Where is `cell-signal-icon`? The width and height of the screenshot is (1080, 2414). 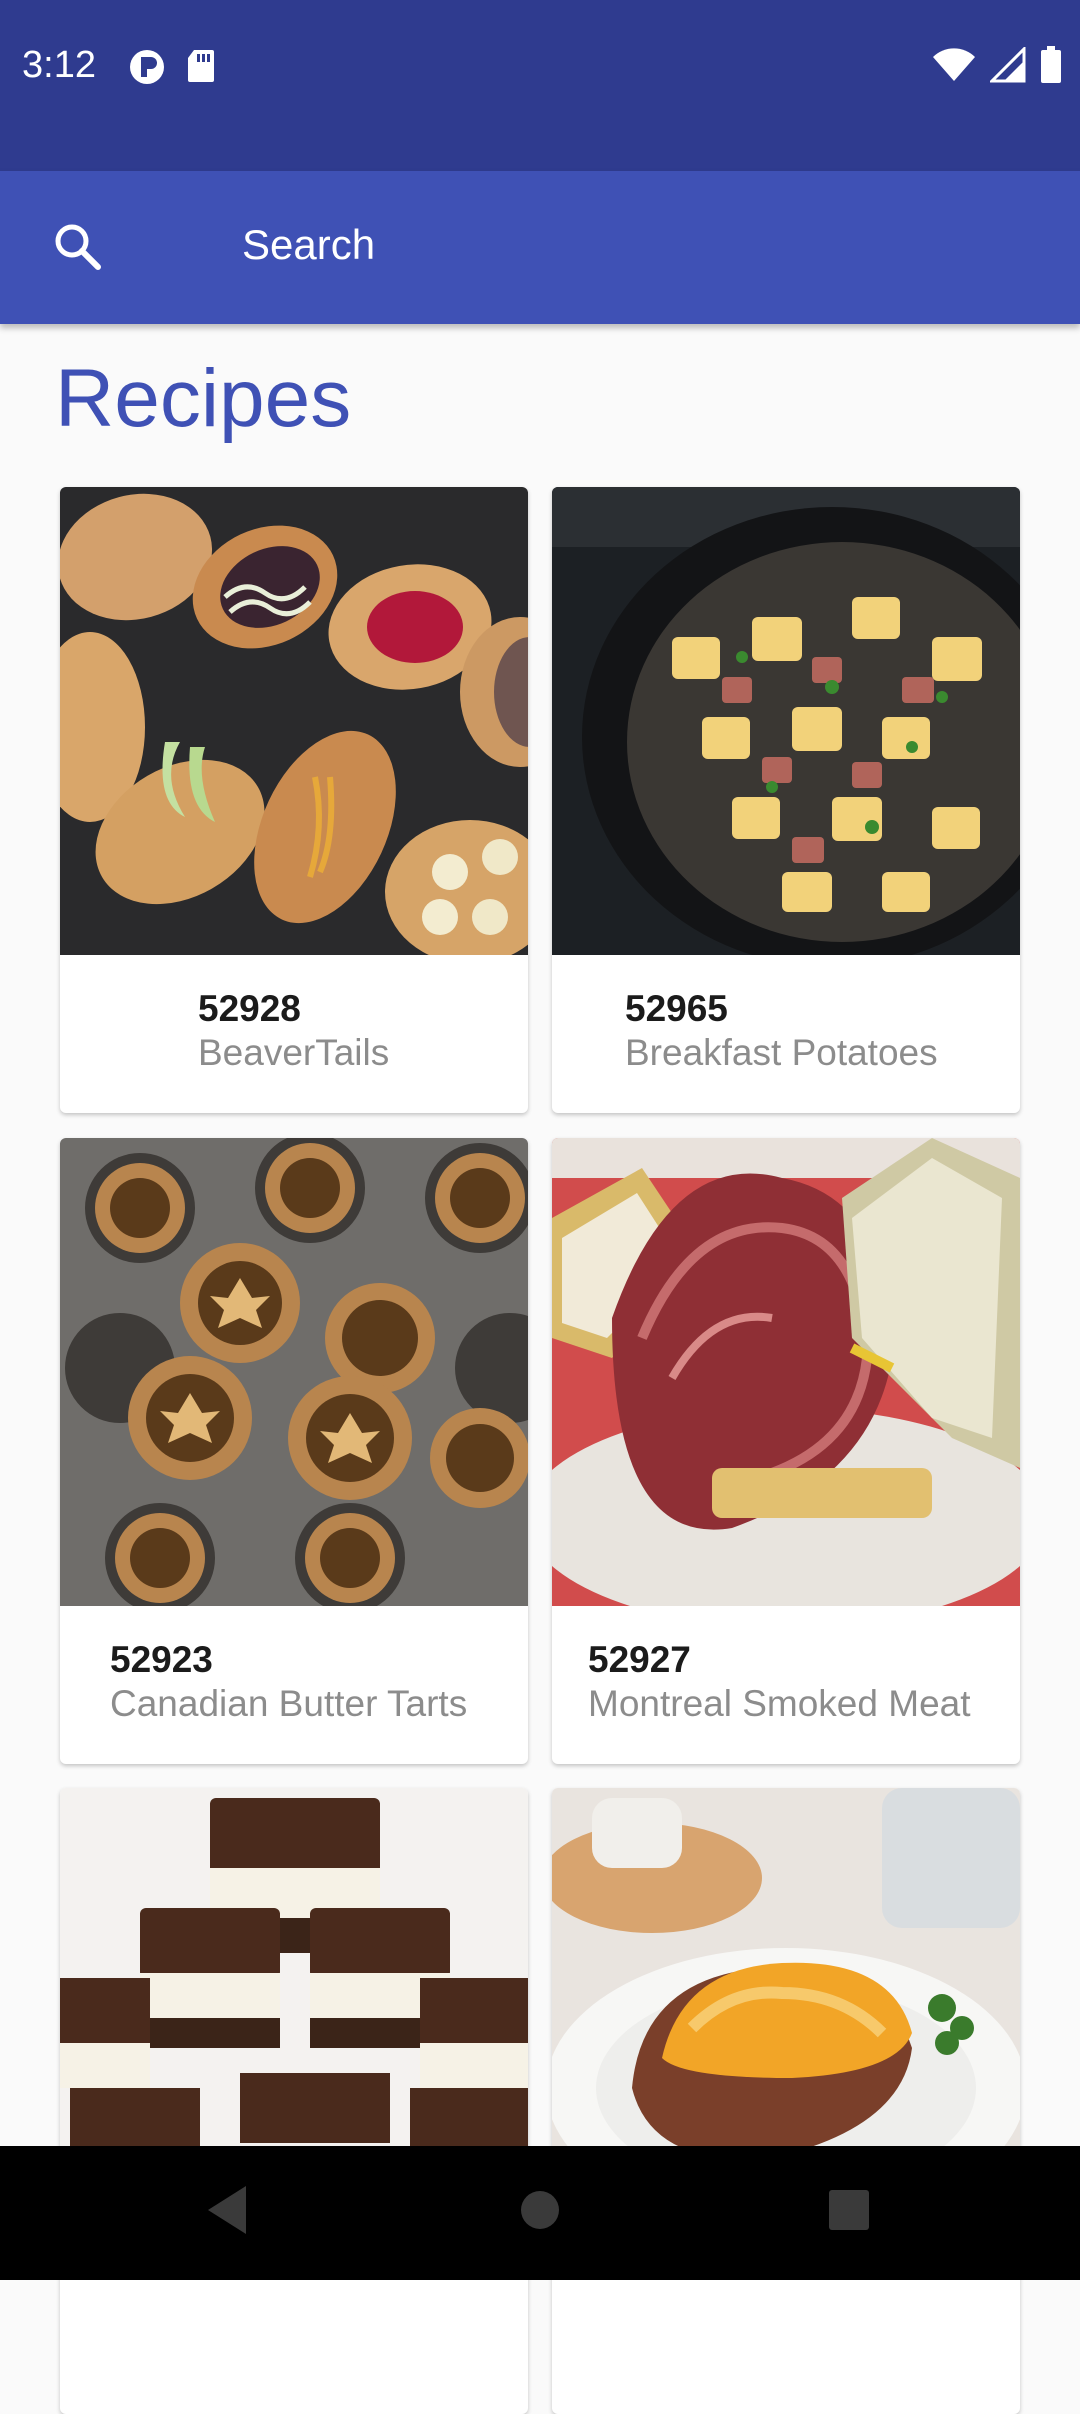 cell-signal-icon is located at coordinates (1007, 66).